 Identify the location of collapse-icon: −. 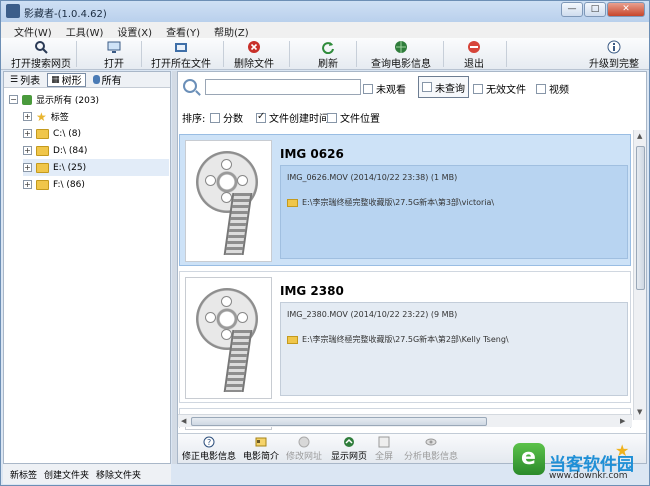
(13, 99).